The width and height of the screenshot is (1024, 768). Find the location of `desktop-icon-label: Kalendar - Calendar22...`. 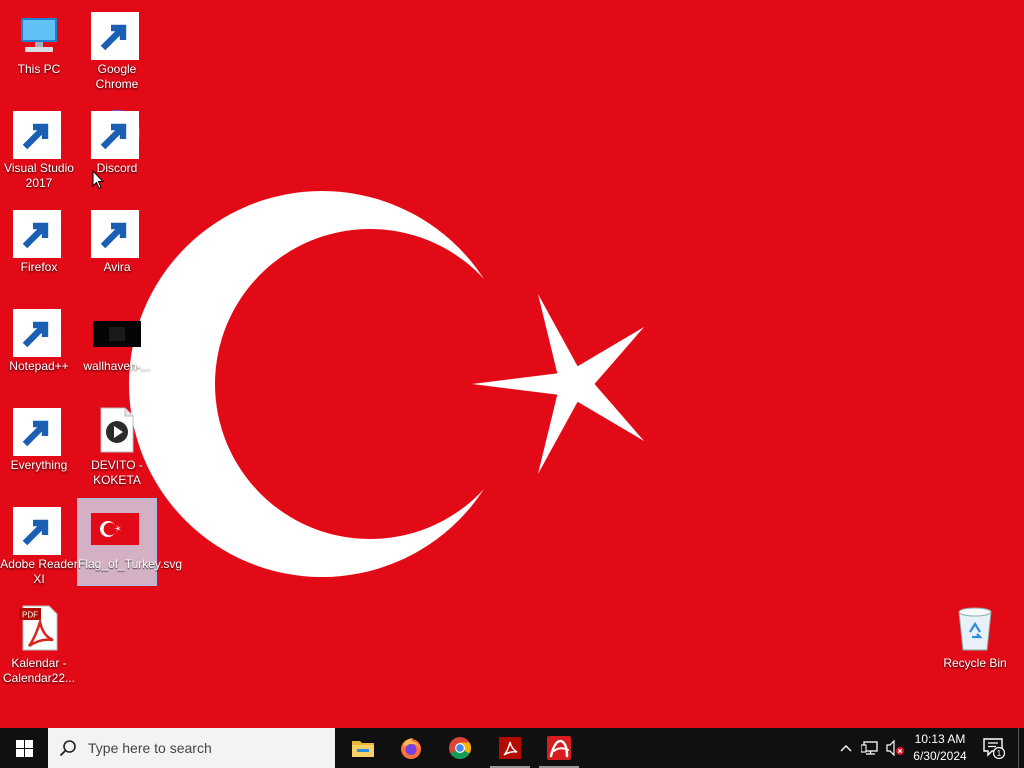

desktop-icon-label: Kalendar - Calendar22... is located at coordinates (39, 670).